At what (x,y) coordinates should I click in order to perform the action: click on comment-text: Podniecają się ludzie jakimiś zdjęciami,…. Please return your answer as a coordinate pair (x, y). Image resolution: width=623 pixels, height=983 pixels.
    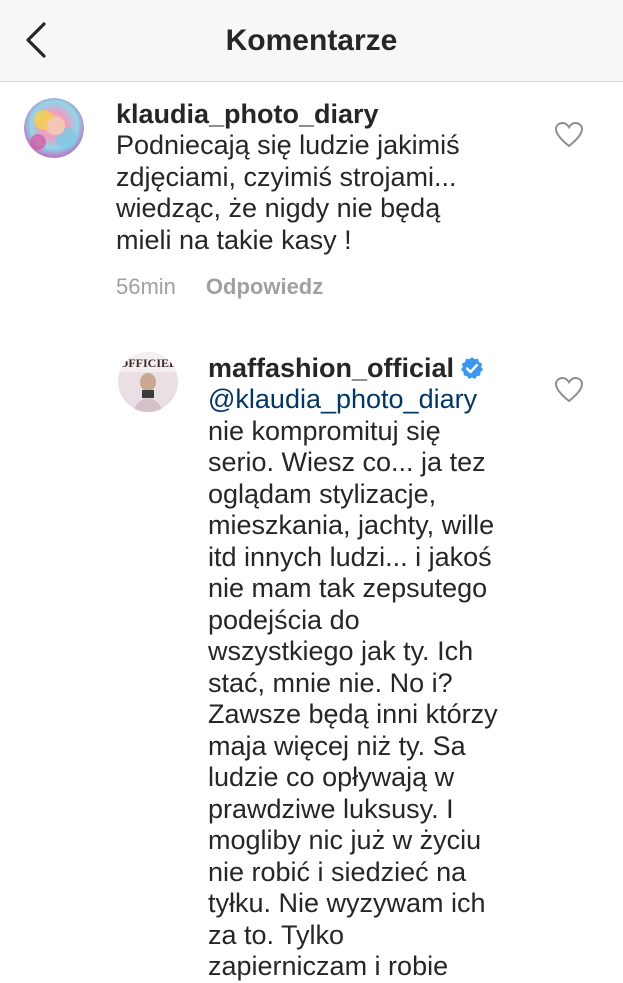
    Looking at the image, I should click on (288, 193).